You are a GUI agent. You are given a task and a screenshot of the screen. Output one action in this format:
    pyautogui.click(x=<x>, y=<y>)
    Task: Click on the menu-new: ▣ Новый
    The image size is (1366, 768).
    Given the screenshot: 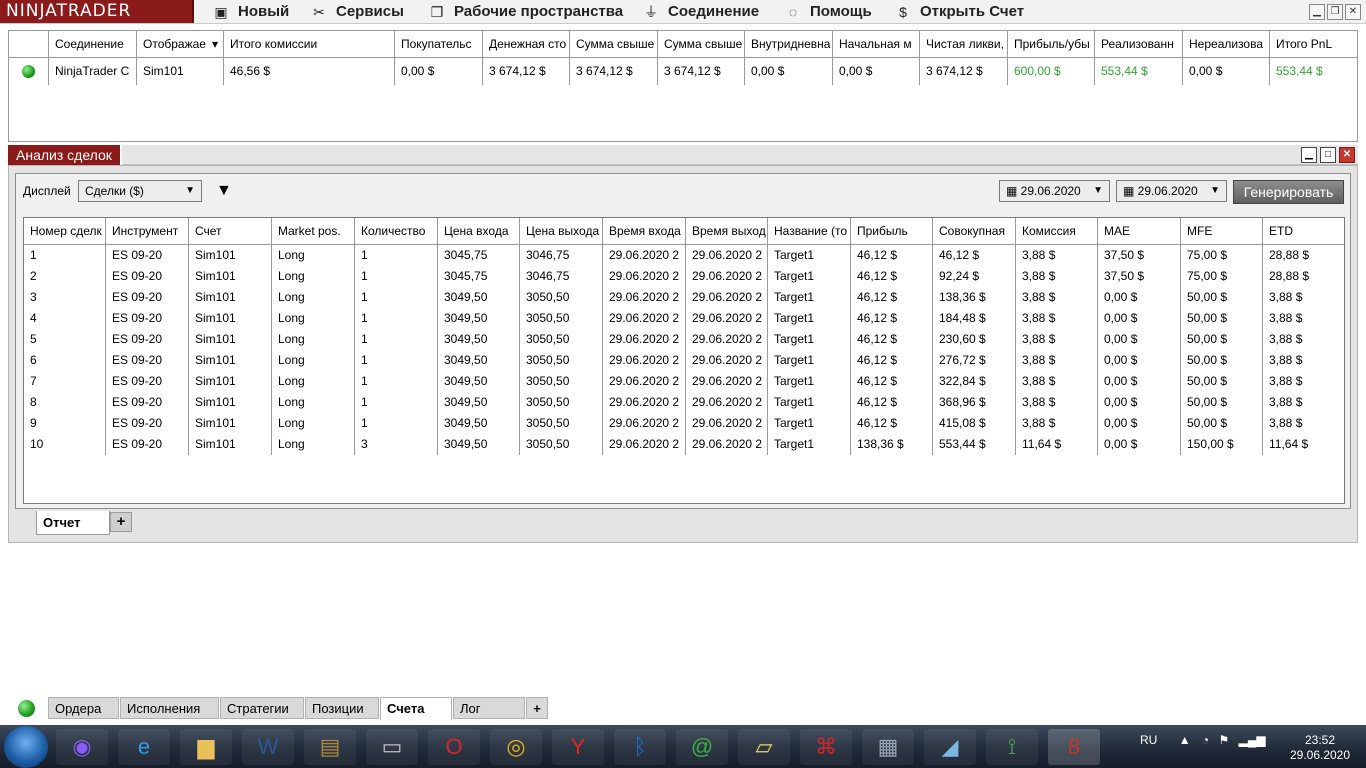 What is the action you would take?
    pyautogui.click(x=250, y=12)
    